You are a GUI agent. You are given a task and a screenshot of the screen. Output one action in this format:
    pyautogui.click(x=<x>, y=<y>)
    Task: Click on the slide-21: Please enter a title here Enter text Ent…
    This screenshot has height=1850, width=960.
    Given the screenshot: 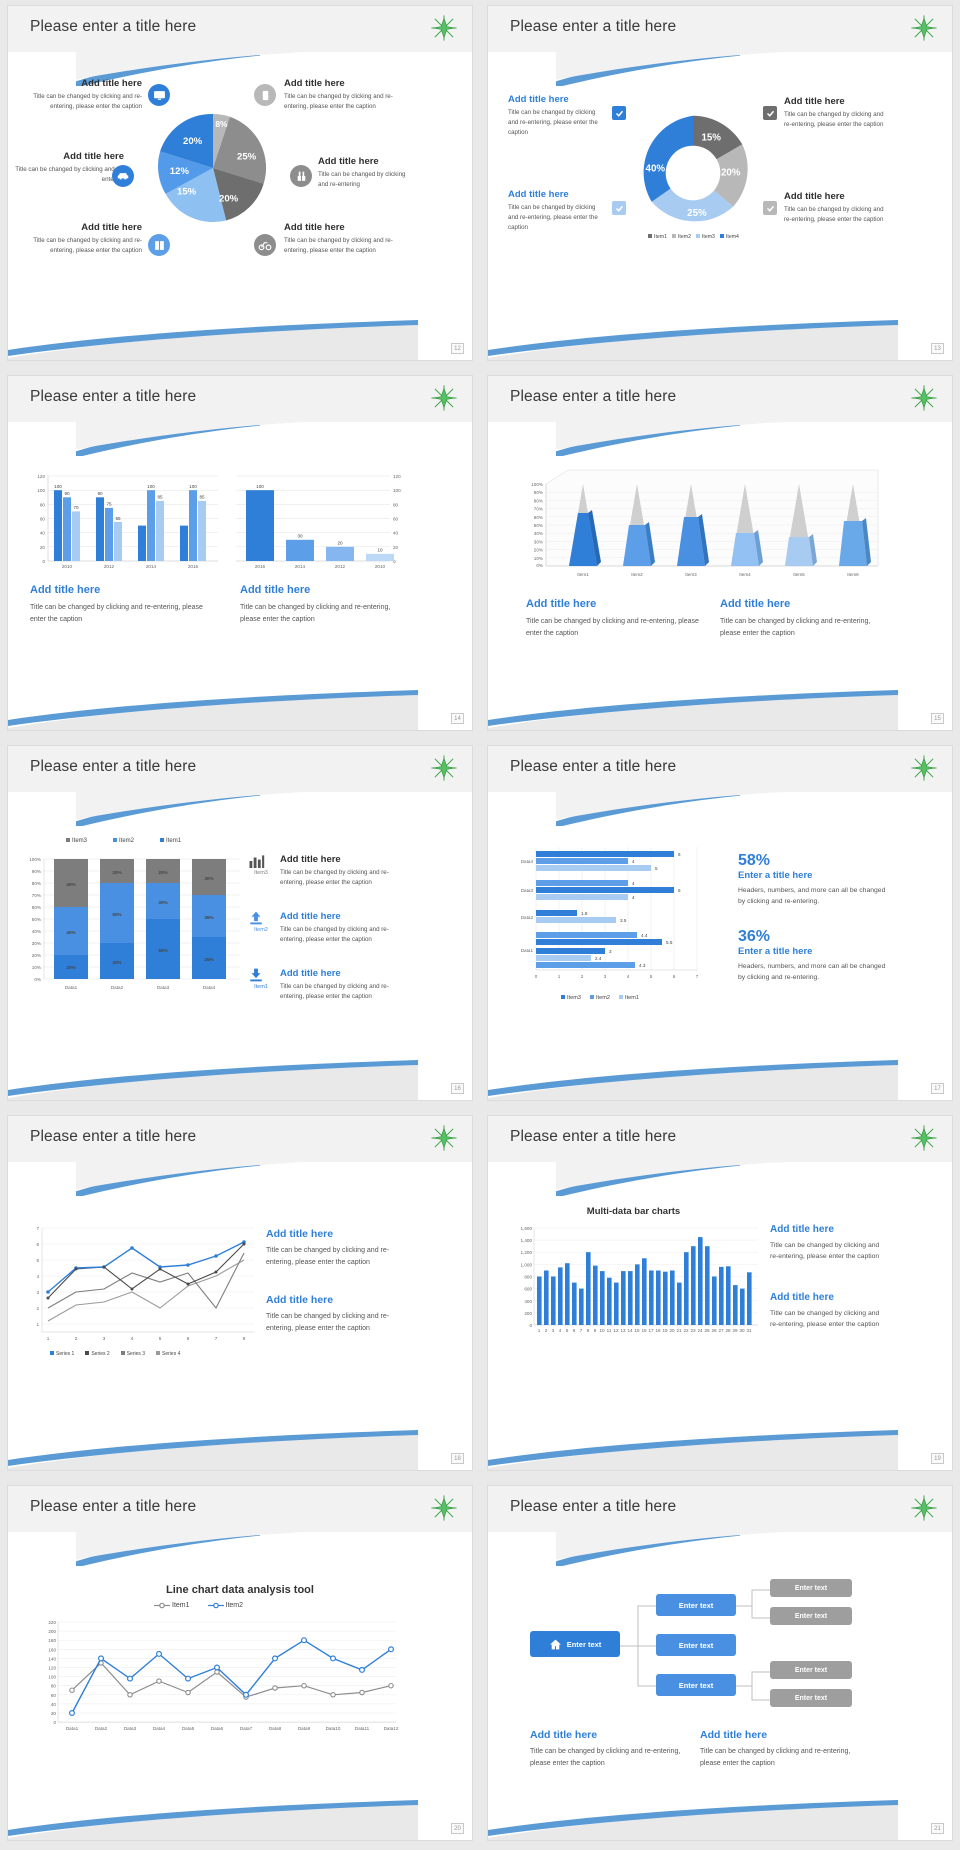 What is the action you would take?
    pyautogui.click(x=720, y=1663)
    